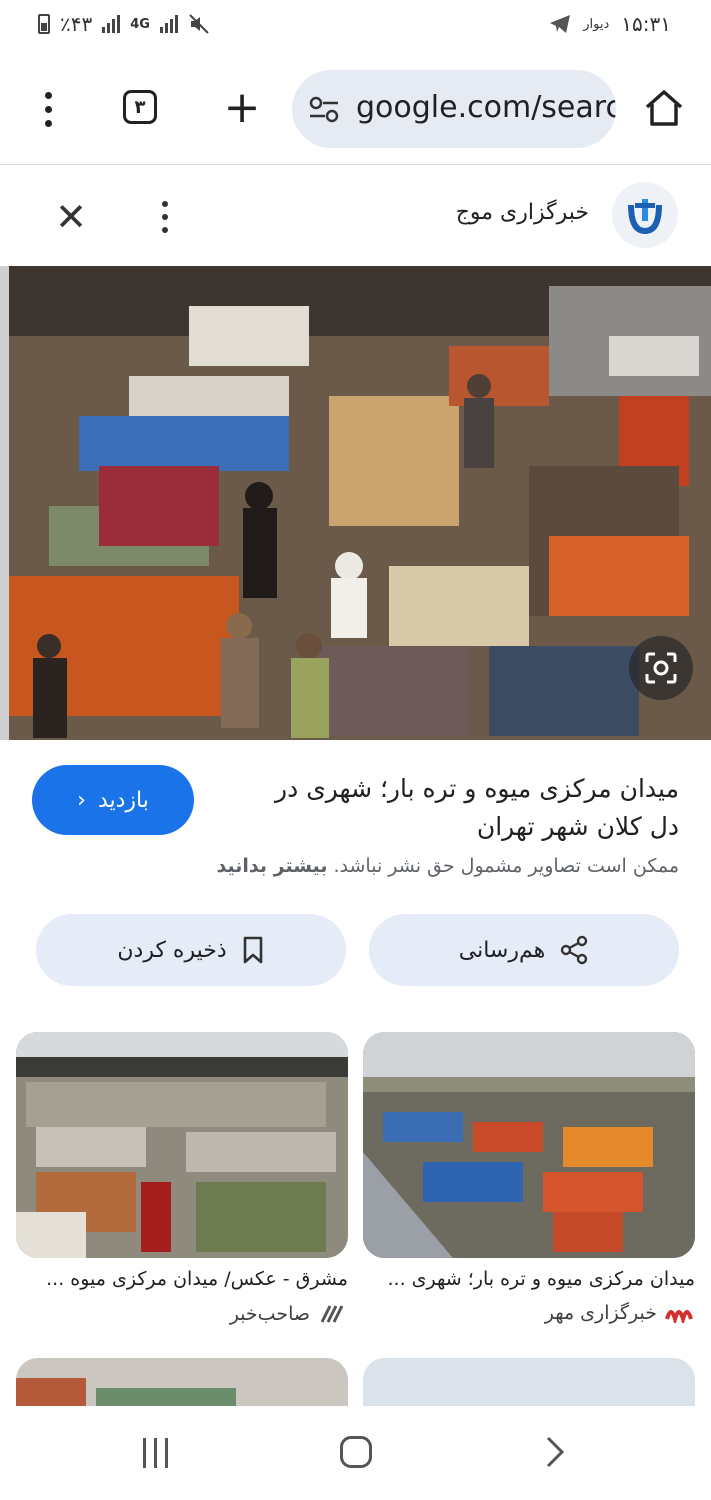 This screenshot has height=1500, width=711. Describe the element at coordinates (646, 24) in the screenshot. I see `clock: ۱۵:۳۱` at that location.